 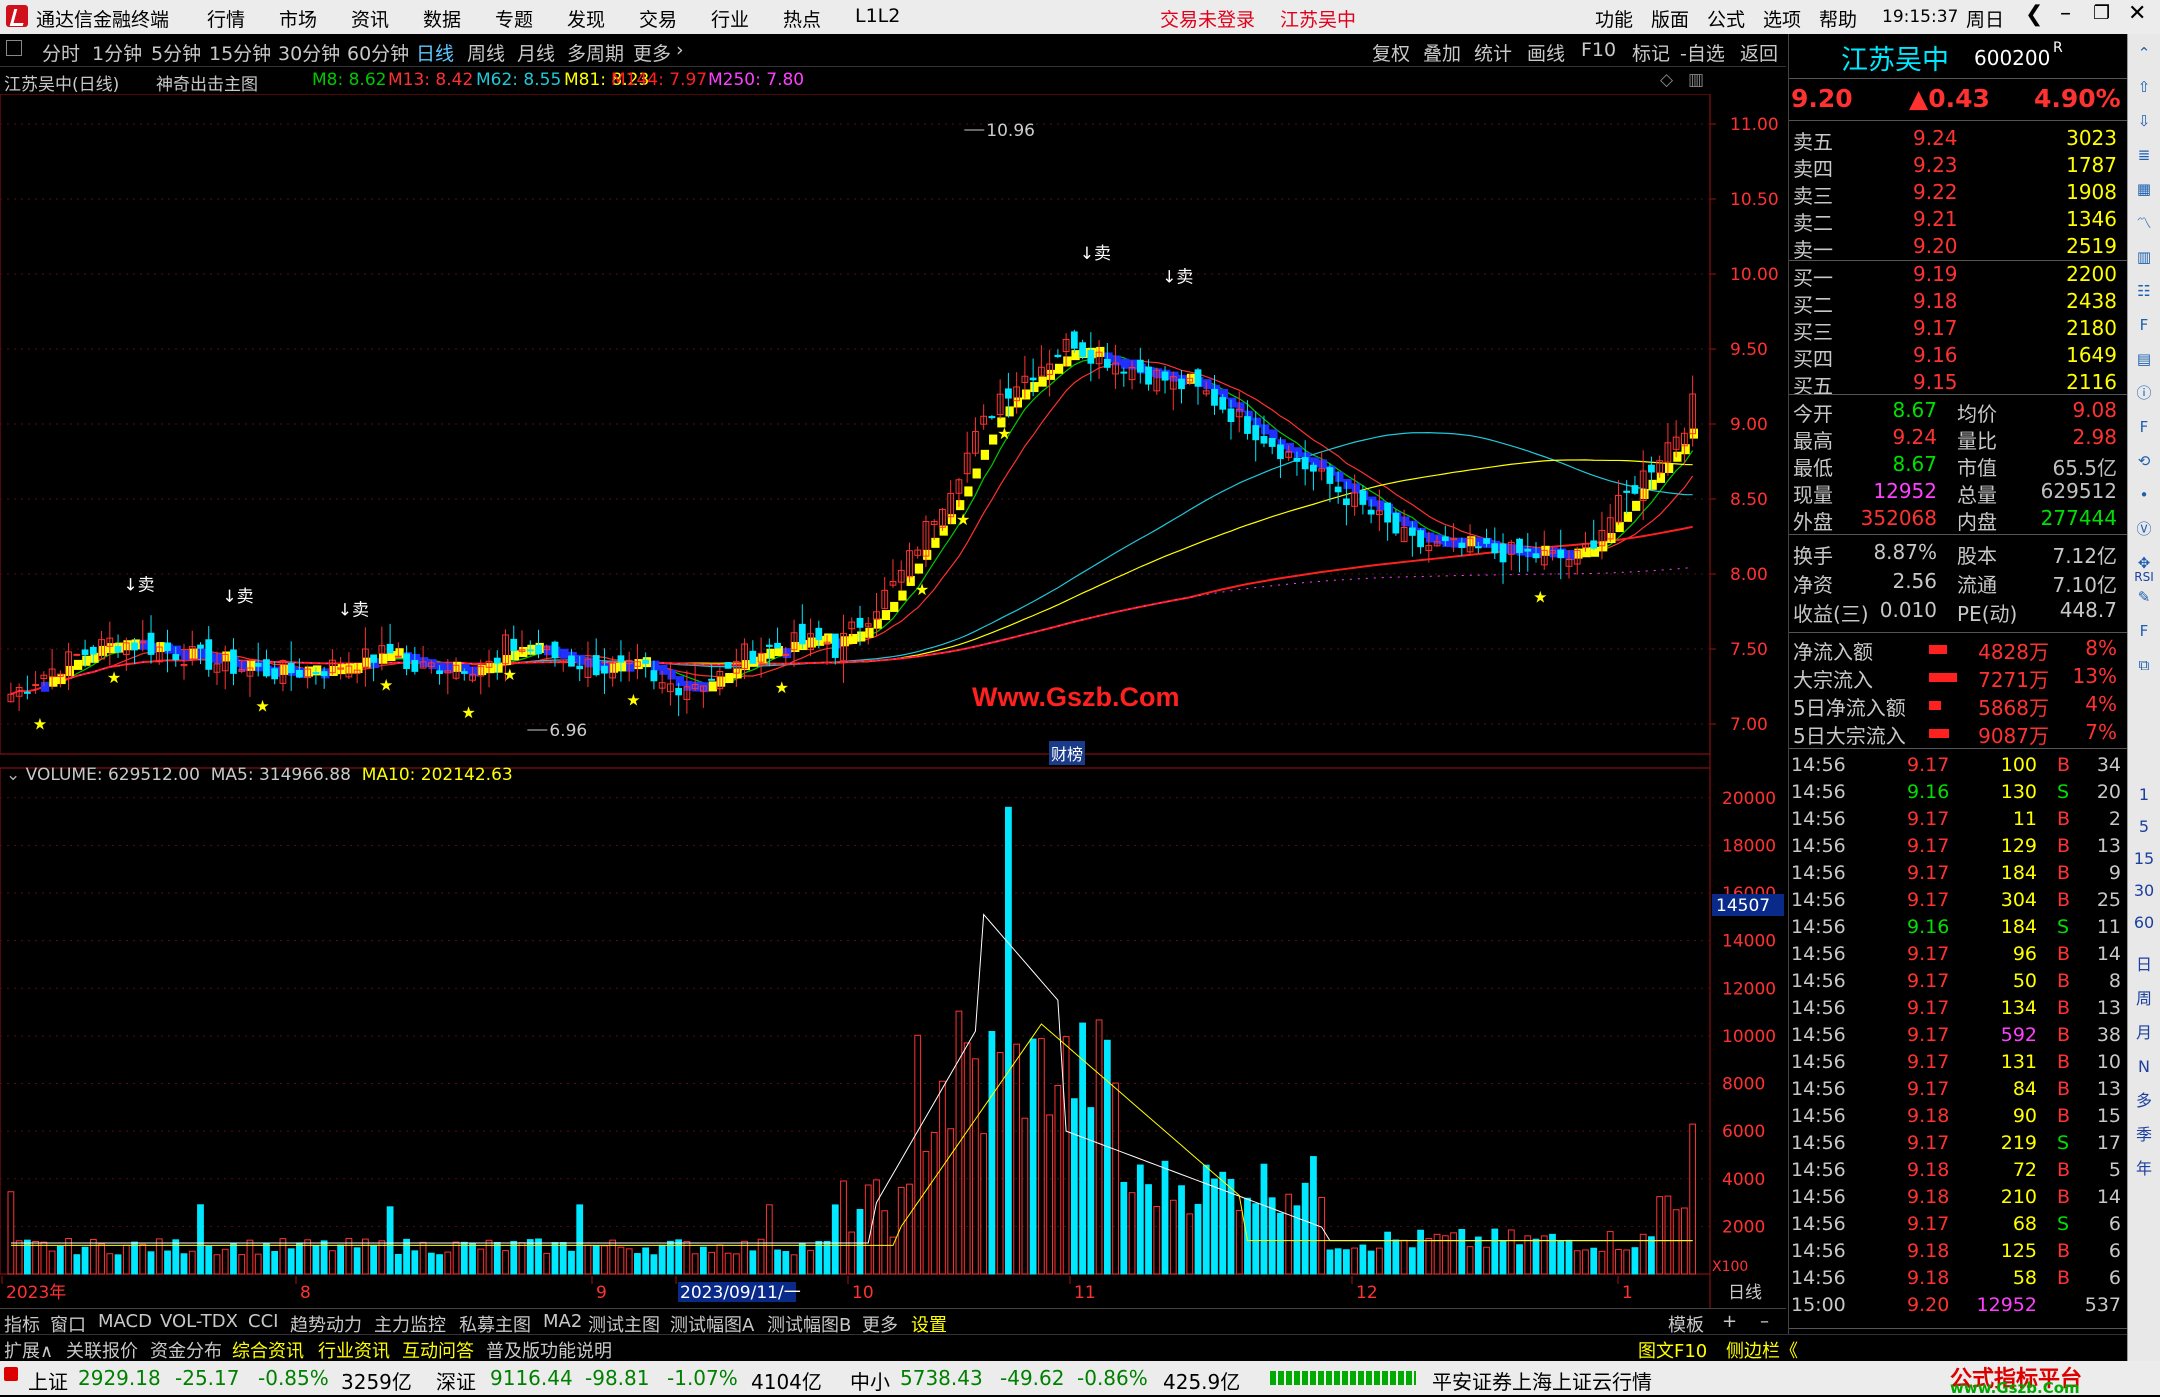 I want to click on tick-row: 14:56 9.17 129 B 13, so click(x=1958, y=848).